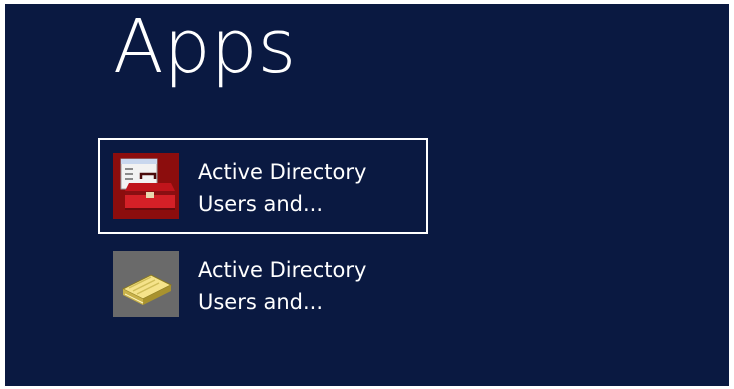 Image resolution: width=734 pixels, height=389 pixels. I want to click on page-title: Apps, so click(205, 47).